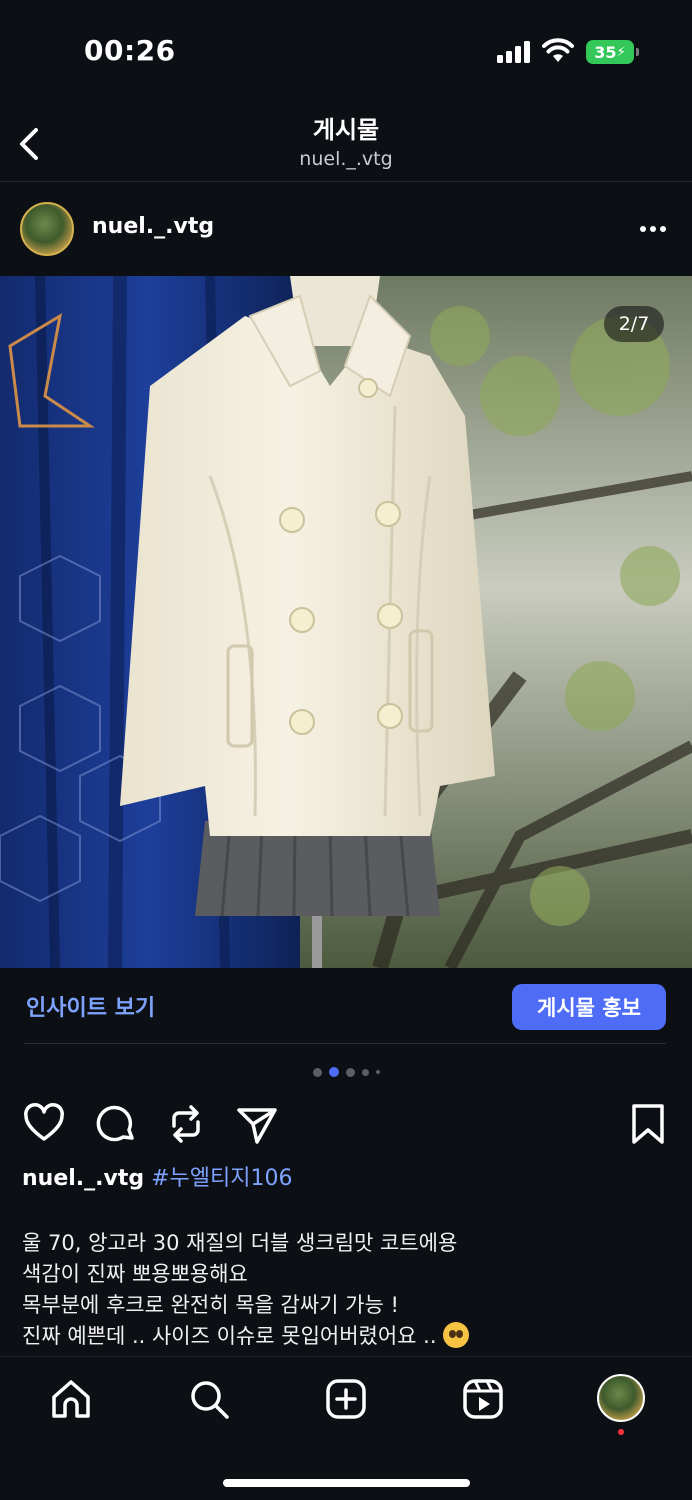  What do you see at coordinates (346, 130) in the screenshot?
I see `page-title: 게시물` at bounding box center [346, 130].